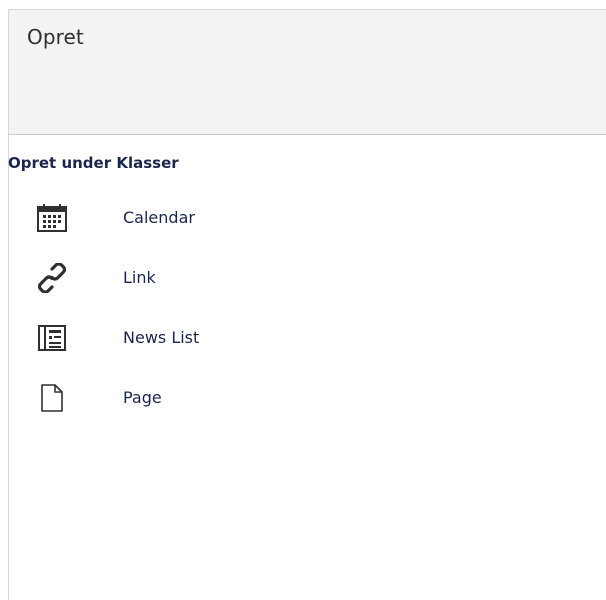  I want to click on menu-item-link: Link, so click(288, 280).